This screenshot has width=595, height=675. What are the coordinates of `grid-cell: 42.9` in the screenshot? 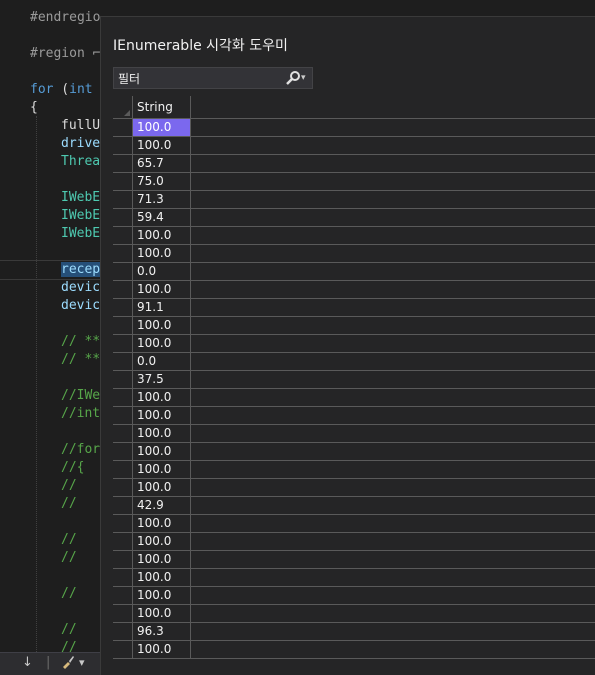 It's located at (162, 505).